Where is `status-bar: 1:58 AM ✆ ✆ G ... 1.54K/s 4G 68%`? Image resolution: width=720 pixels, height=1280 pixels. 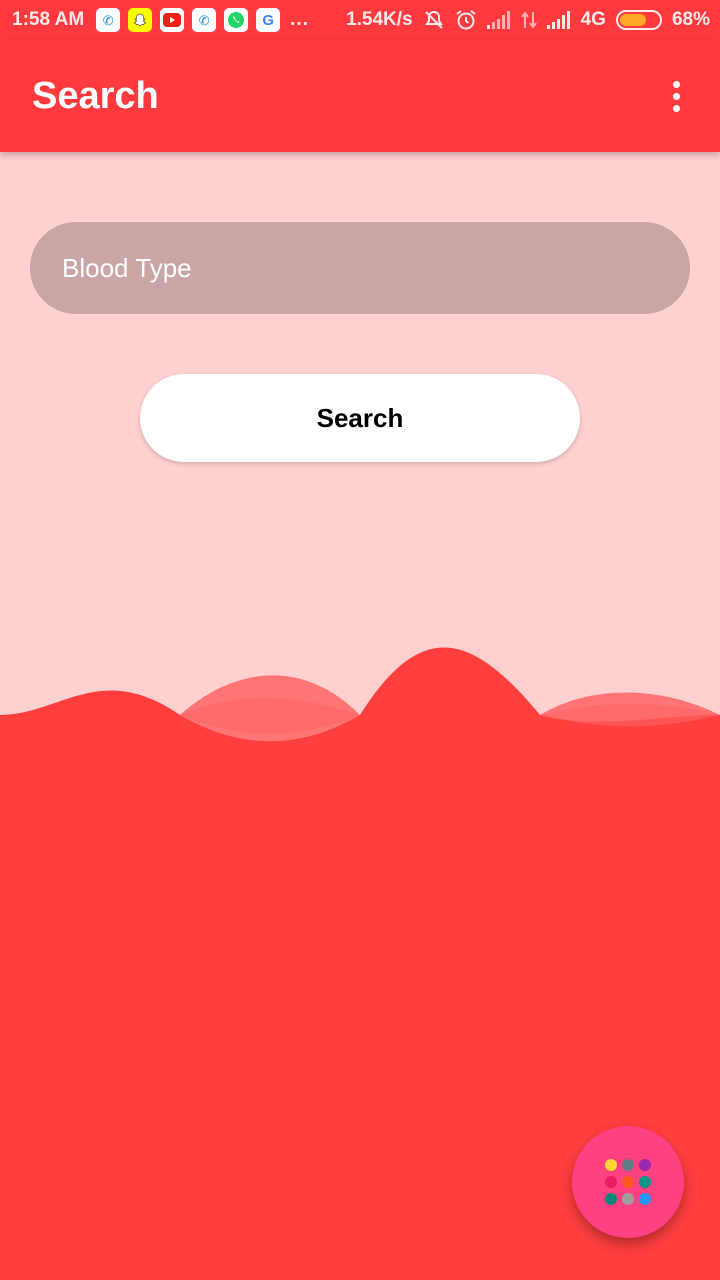
status-bar: 1:58 AM ✆ ✆ G ... 1.54K/s 4G 68% is located at coordinates (360, 20).